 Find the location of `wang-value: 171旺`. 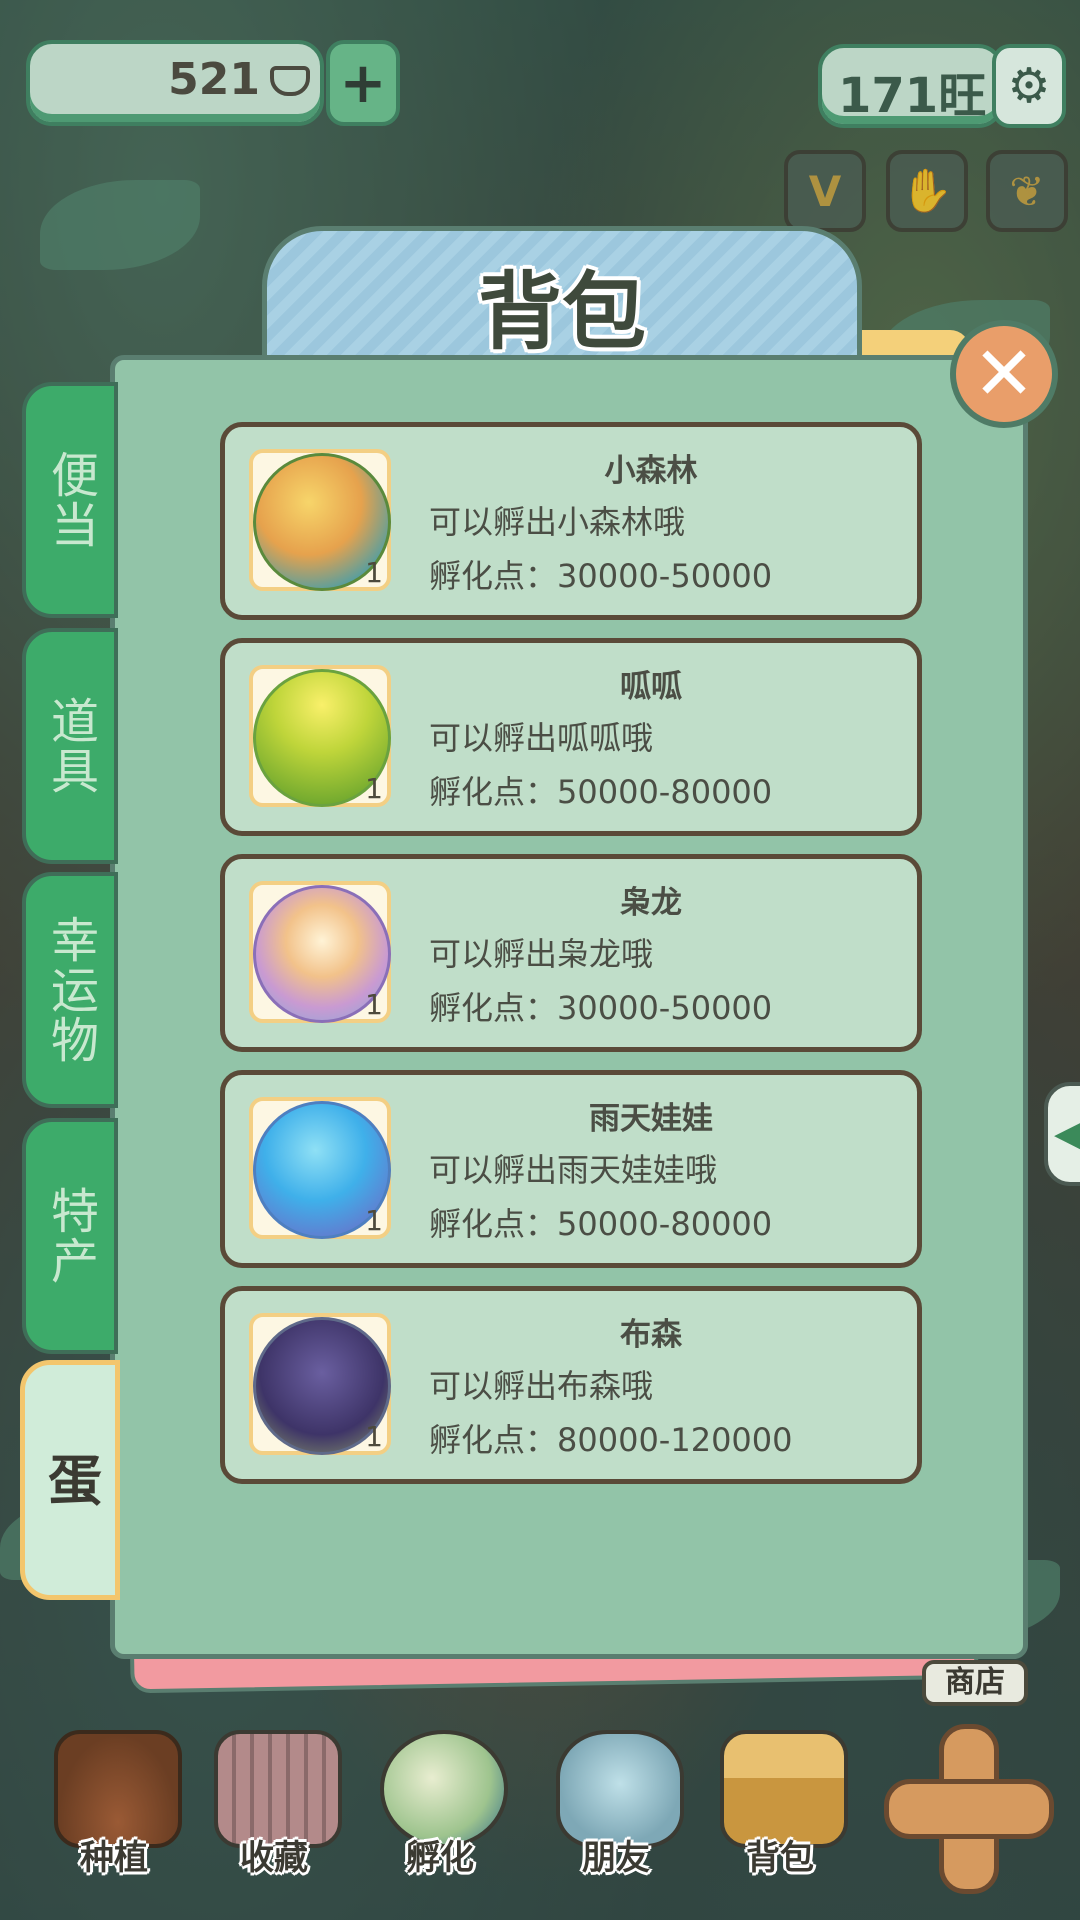

wang-value: 171旺 is located at coordinates (912, 96).